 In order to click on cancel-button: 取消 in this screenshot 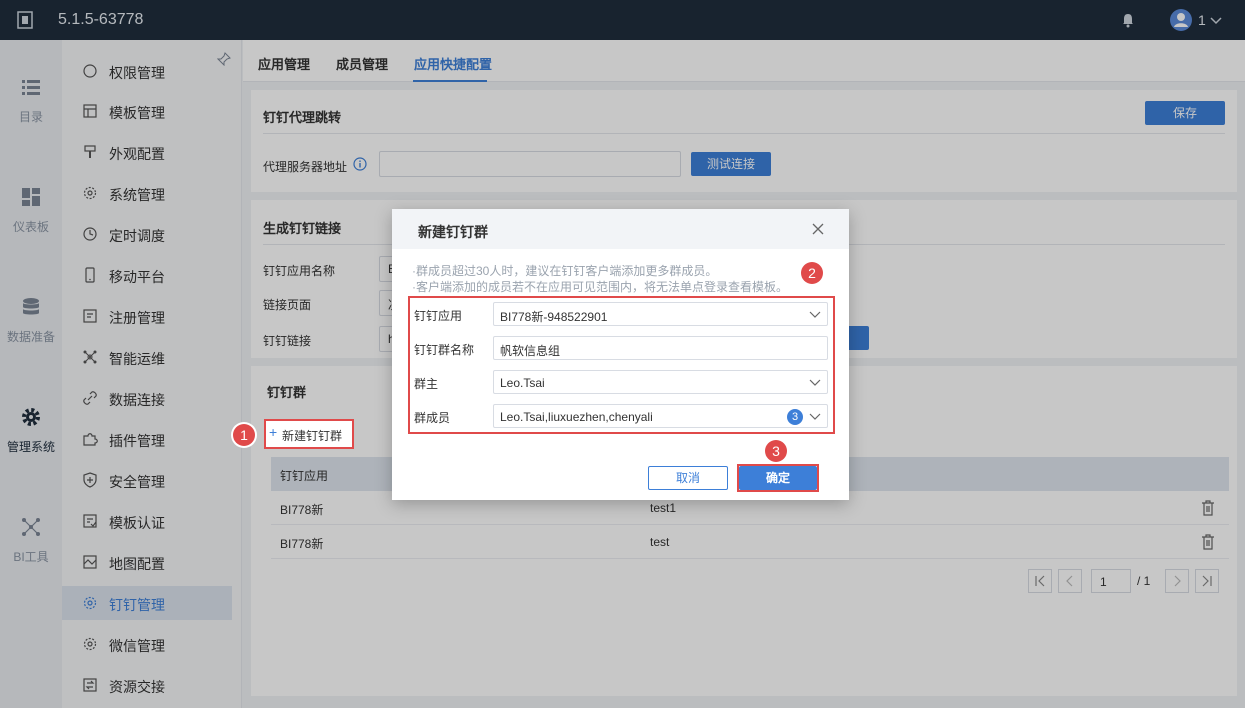, I will do `click(688, 478)`.